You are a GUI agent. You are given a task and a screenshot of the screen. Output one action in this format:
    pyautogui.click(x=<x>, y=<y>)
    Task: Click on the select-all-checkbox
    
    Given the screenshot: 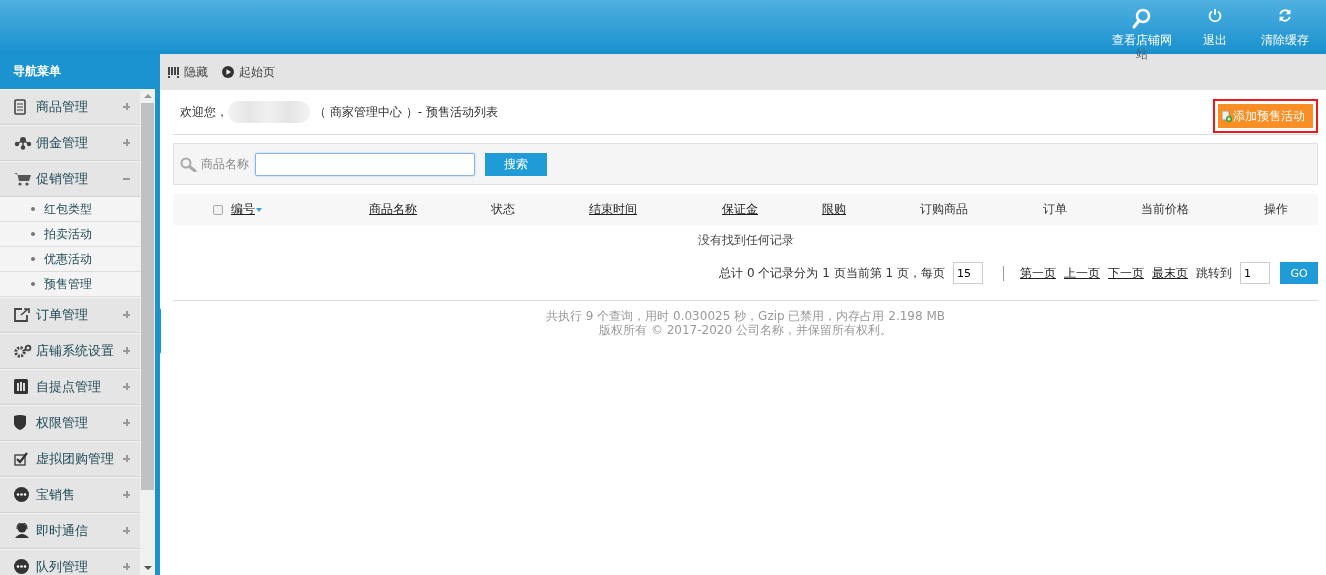 What is the action you would take?
    pyautogui.click(x=218, y=209)
    